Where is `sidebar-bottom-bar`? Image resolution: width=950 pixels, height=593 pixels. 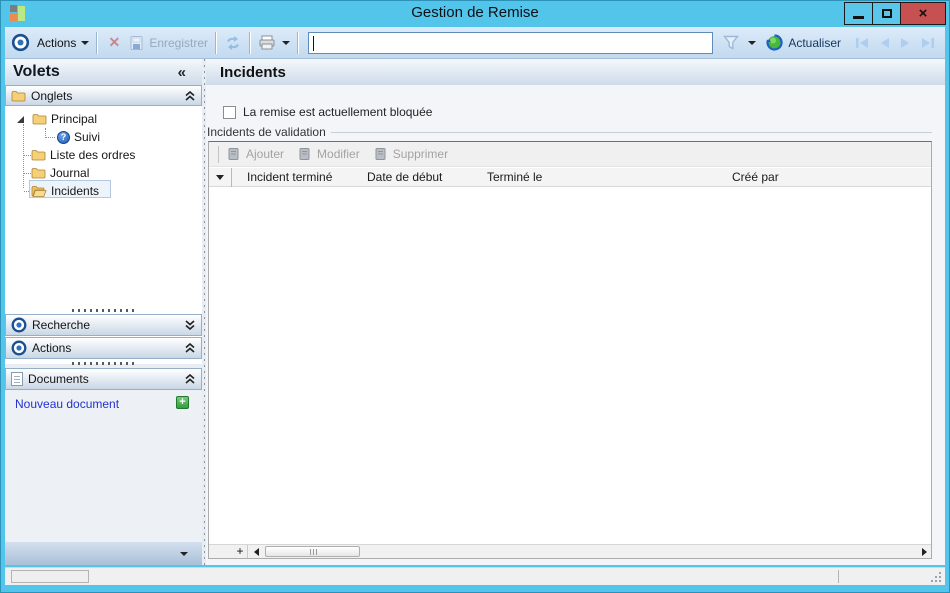
sidebar-bottom-bar is located at coordinates (103, 553).